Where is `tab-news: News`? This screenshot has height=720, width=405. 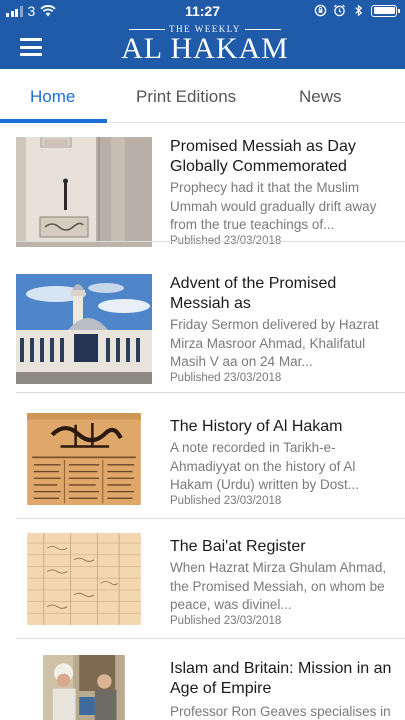
tab-news: News is located at coordinates (320, 97).